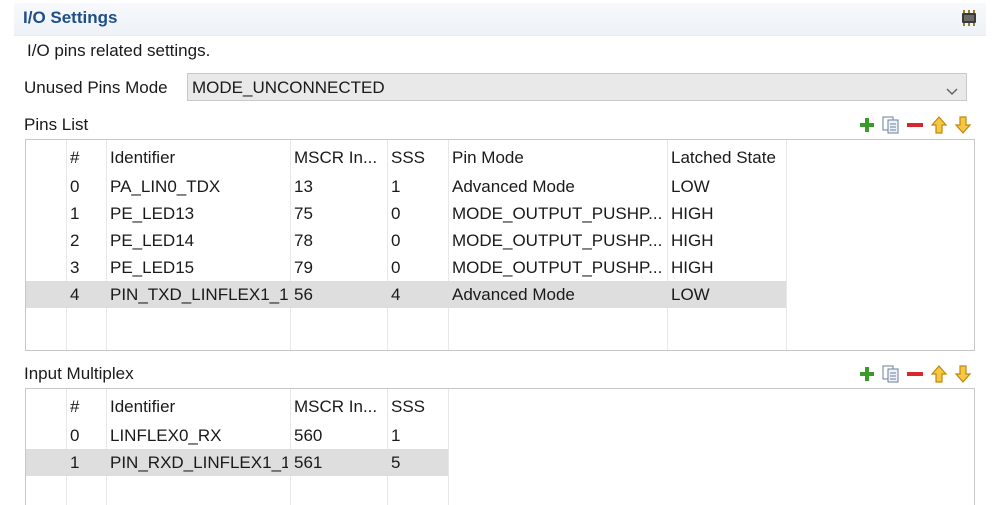  What do you see at coordinates (952, 89) in the screenshot?
I see `chevron-down-icon` at bounding box center [952, 89].